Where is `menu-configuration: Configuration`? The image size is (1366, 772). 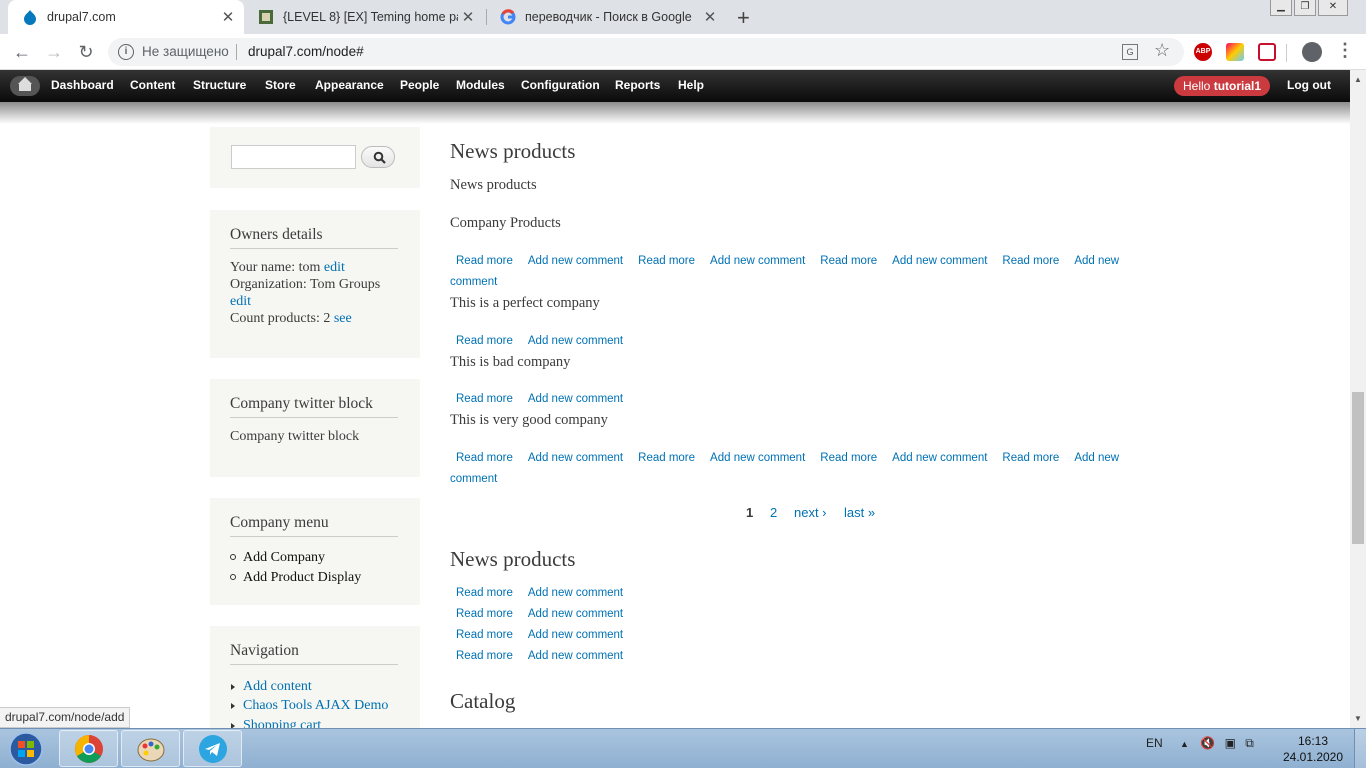
menu-configuration: Configuration is located at coordinates (560, 85).